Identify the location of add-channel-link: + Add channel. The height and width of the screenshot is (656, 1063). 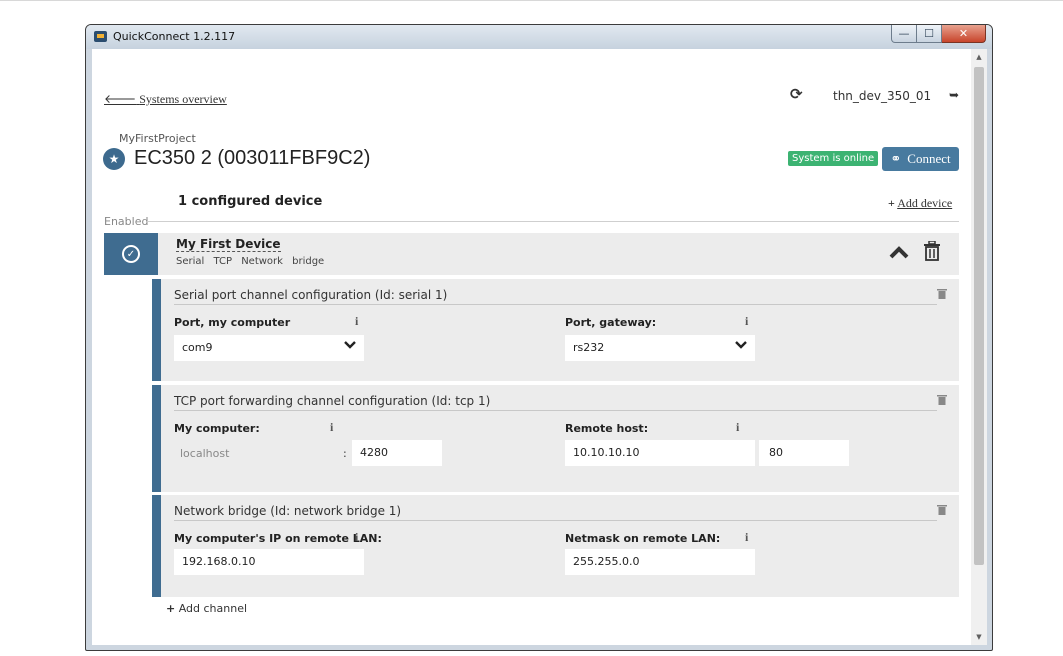
(206, 608).